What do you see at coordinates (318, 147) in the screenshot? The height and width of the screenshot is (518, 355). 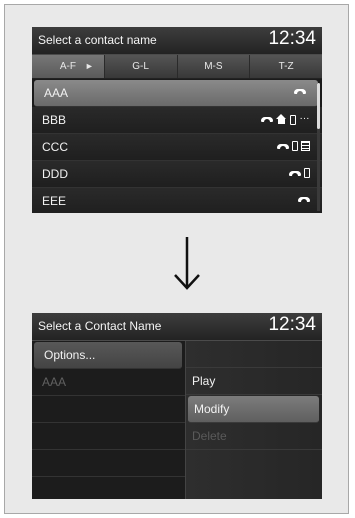 I see `scrollbar` at bounding box center [318, 147].